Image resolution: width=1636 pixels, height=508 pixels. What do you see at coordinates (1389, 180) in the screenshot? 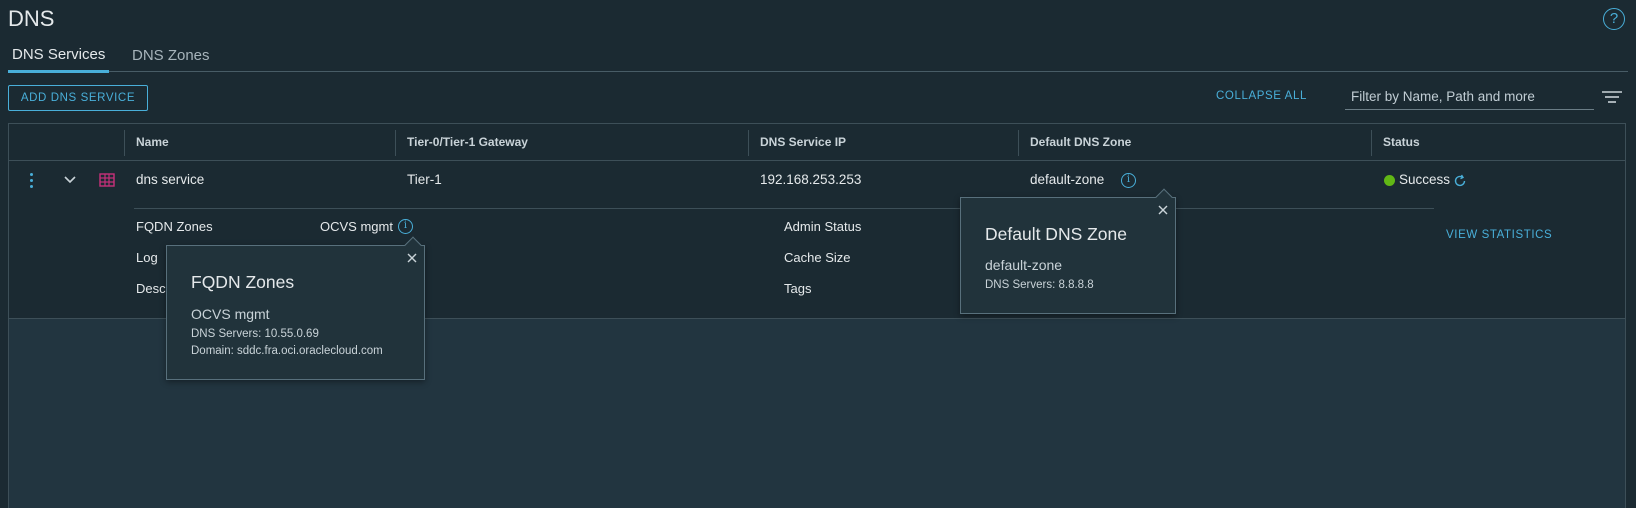
I see `status-dot` at bounding box center [1389, 180].